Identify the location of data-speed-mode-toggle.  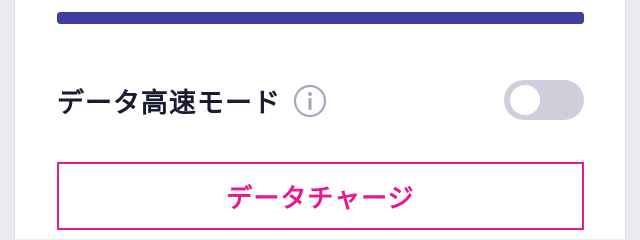
(544, 100).